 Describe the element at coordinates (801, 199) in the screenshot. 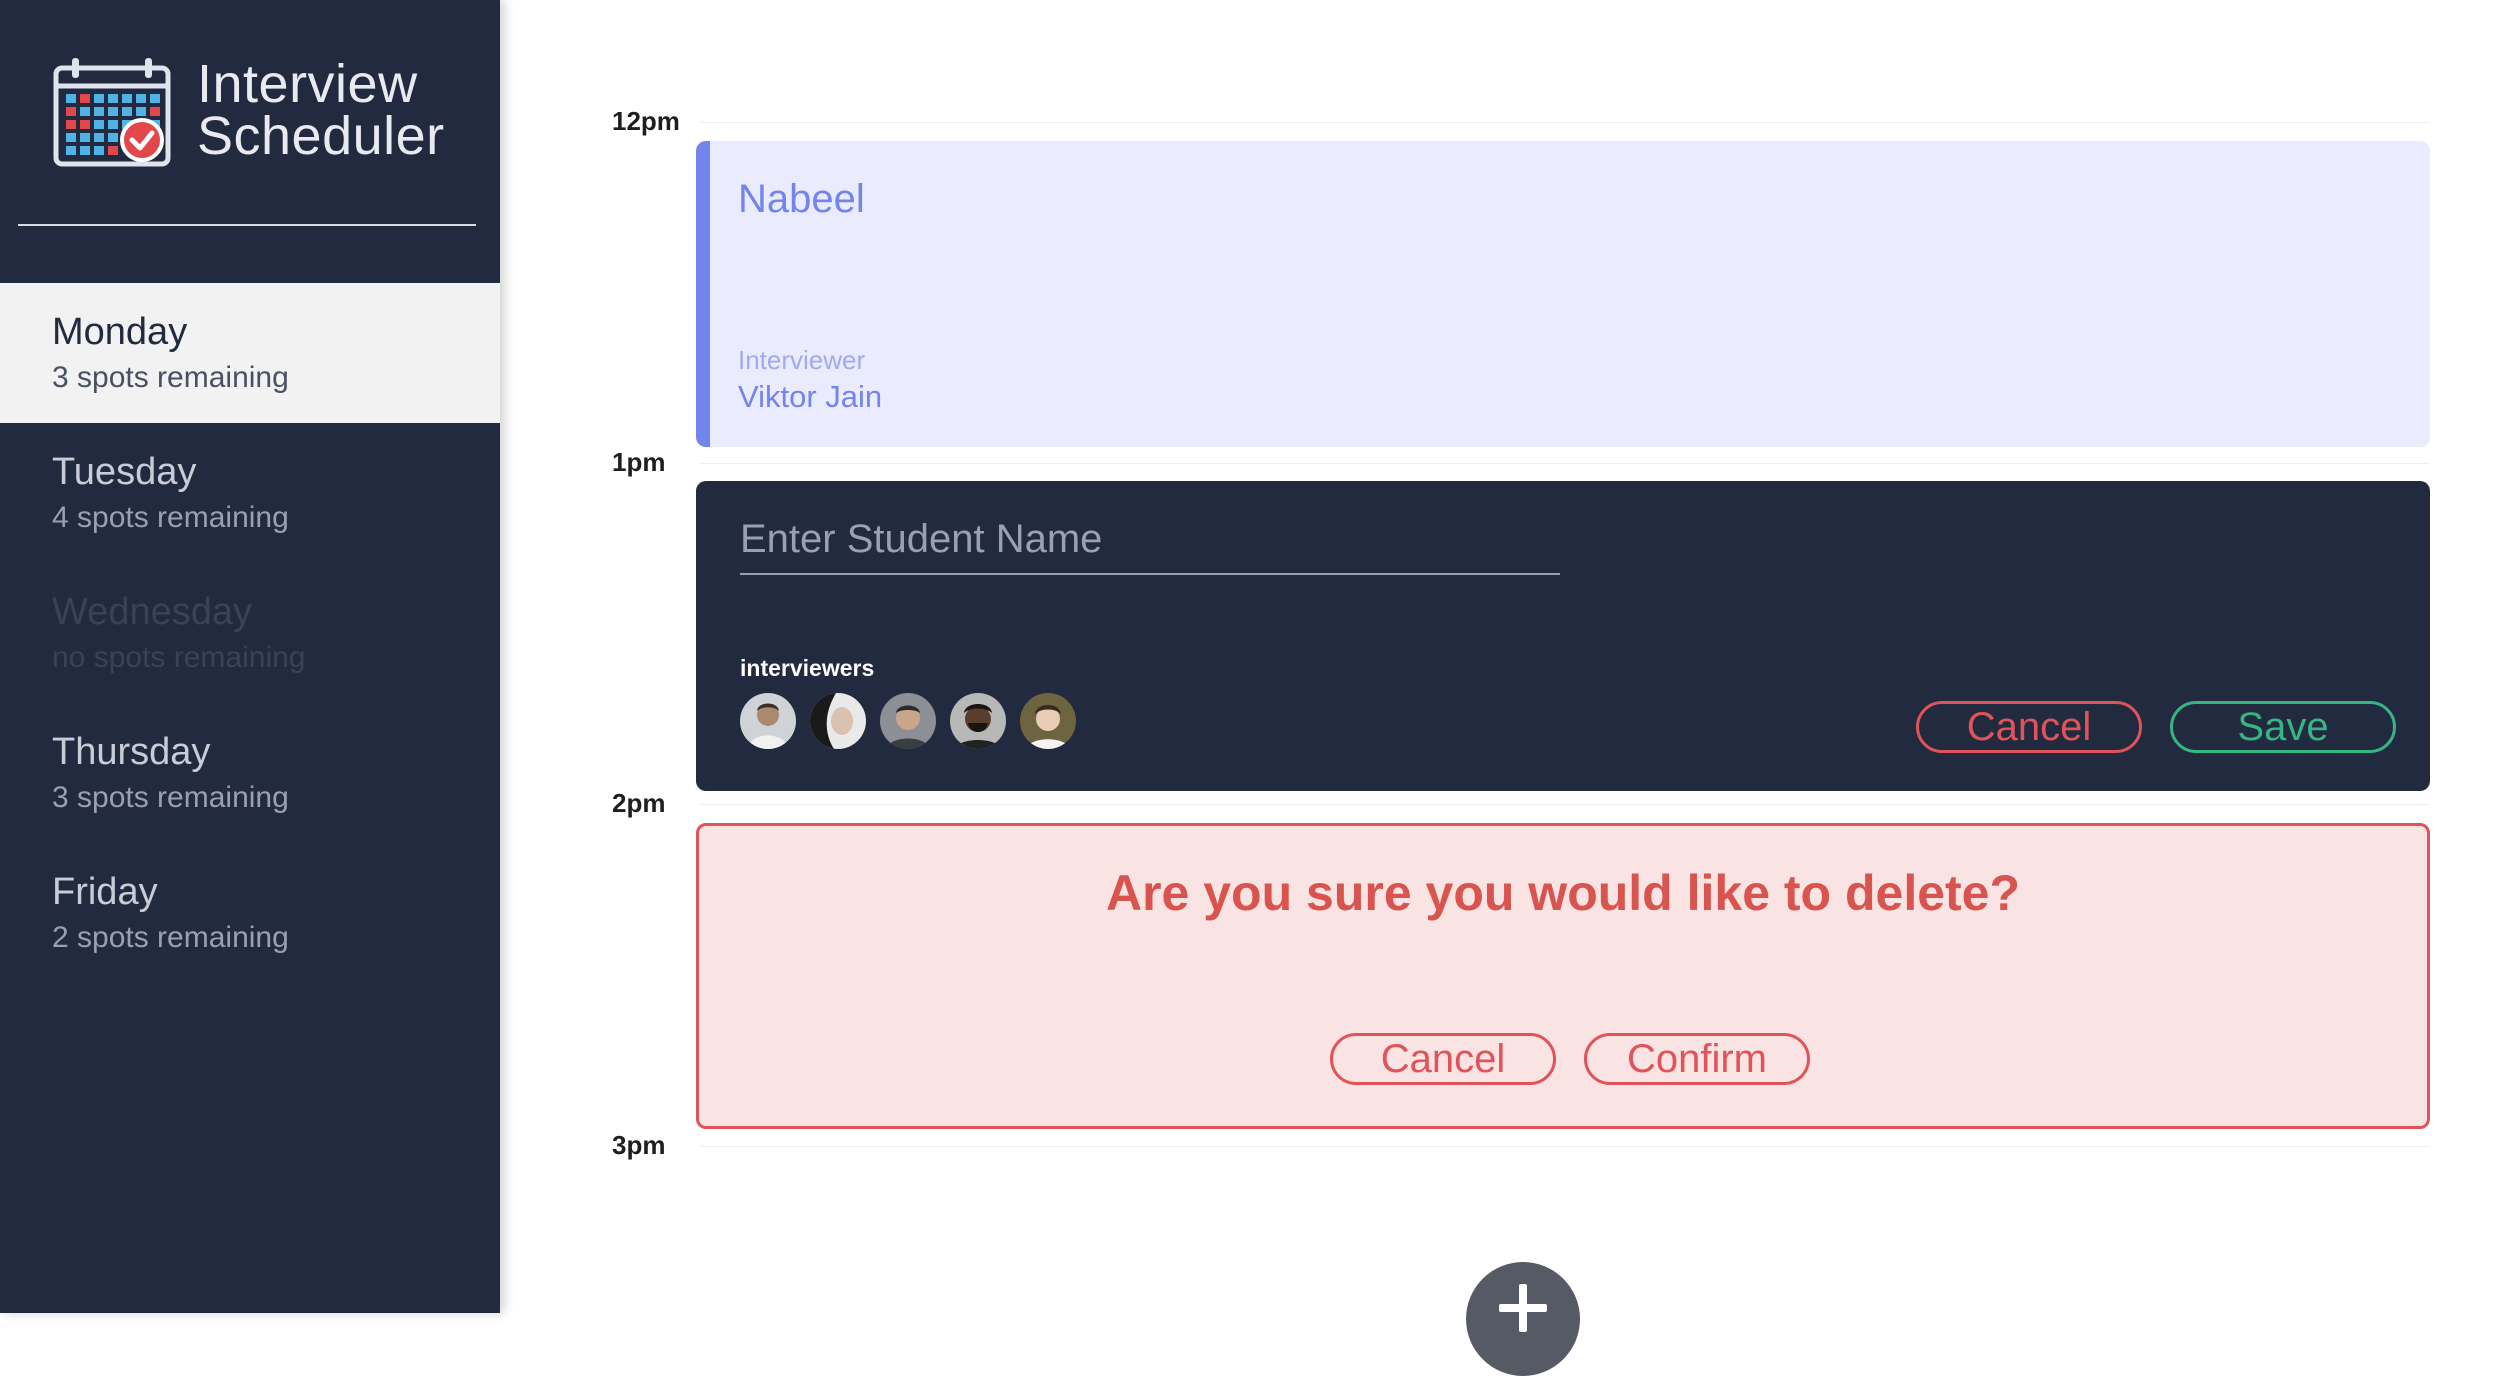

I see `student-name: Nabeel` at that location.